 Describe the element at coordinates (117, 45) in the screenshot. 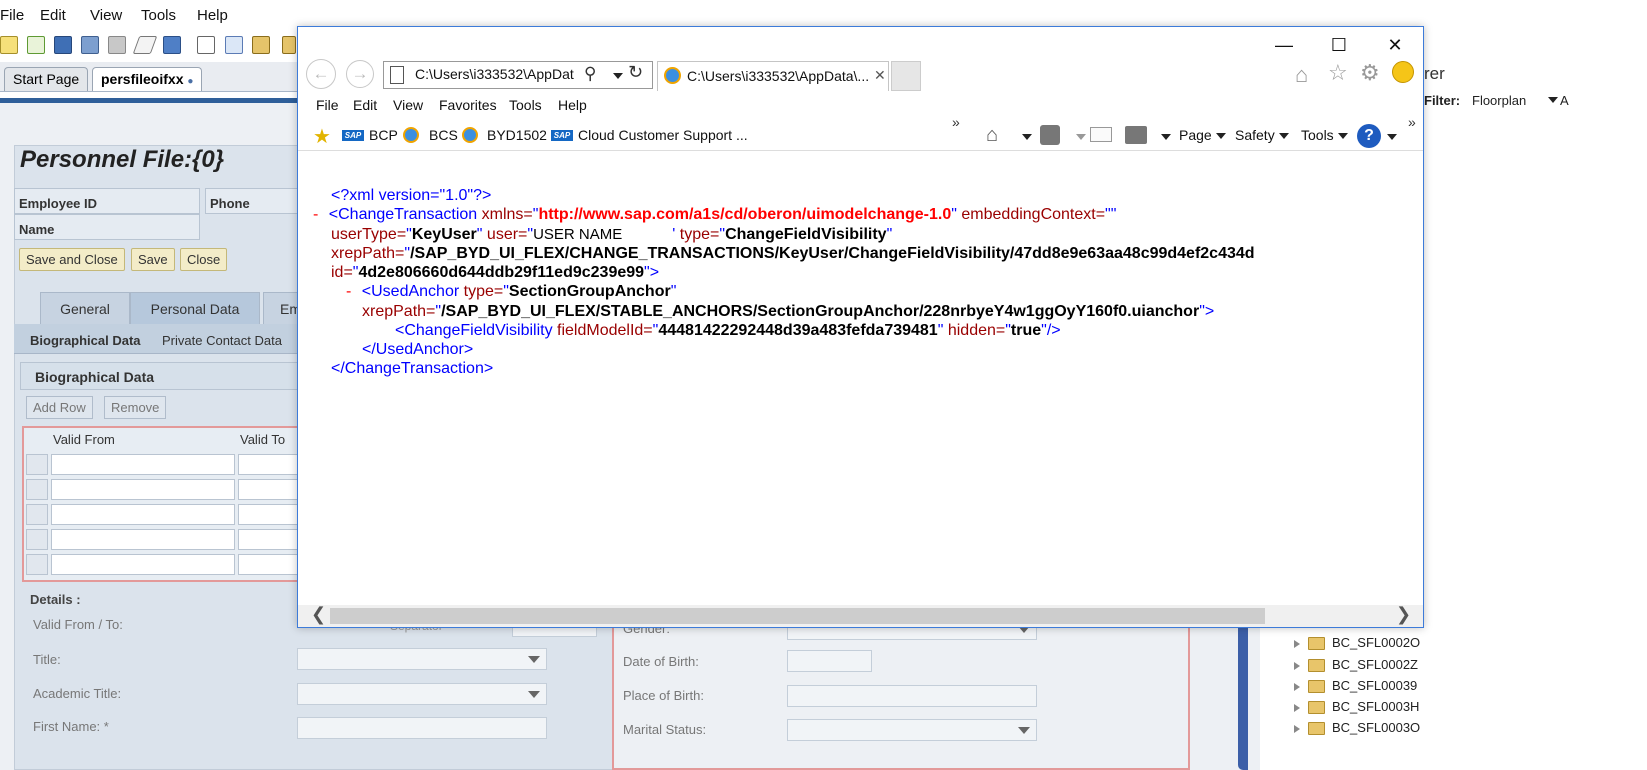

I see `copy-doc-icon` at that location.